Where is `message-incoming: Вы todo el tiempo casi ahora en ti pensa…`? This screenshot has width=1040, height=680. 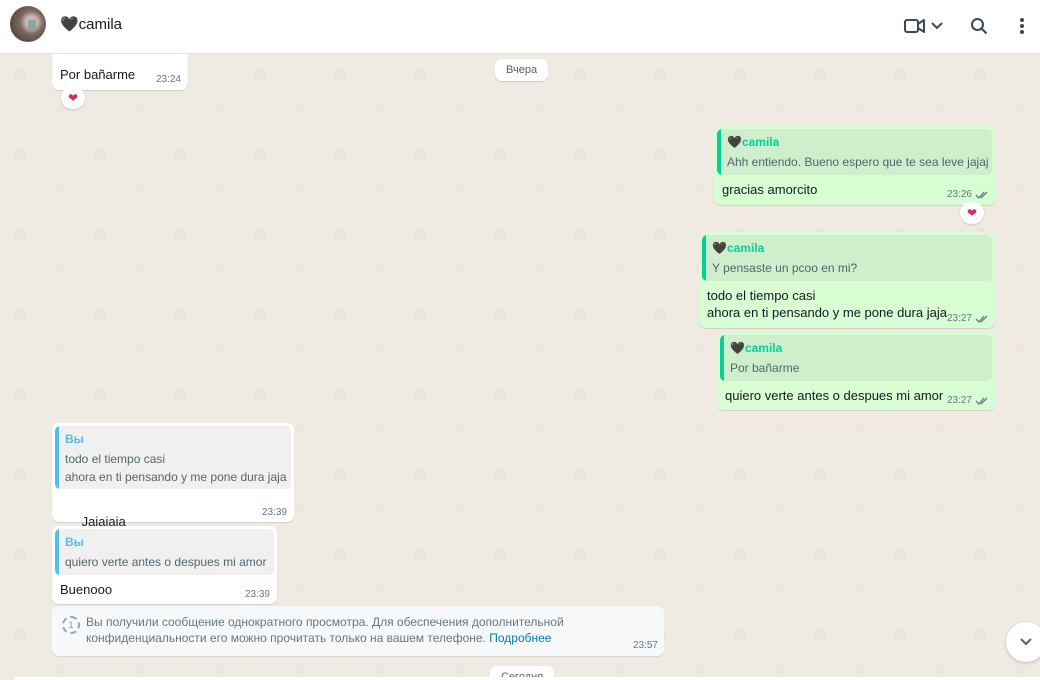 message-incoming: Вы todo el tiempo casi ahora en ti pensa… is located at coordinates (173, 486).